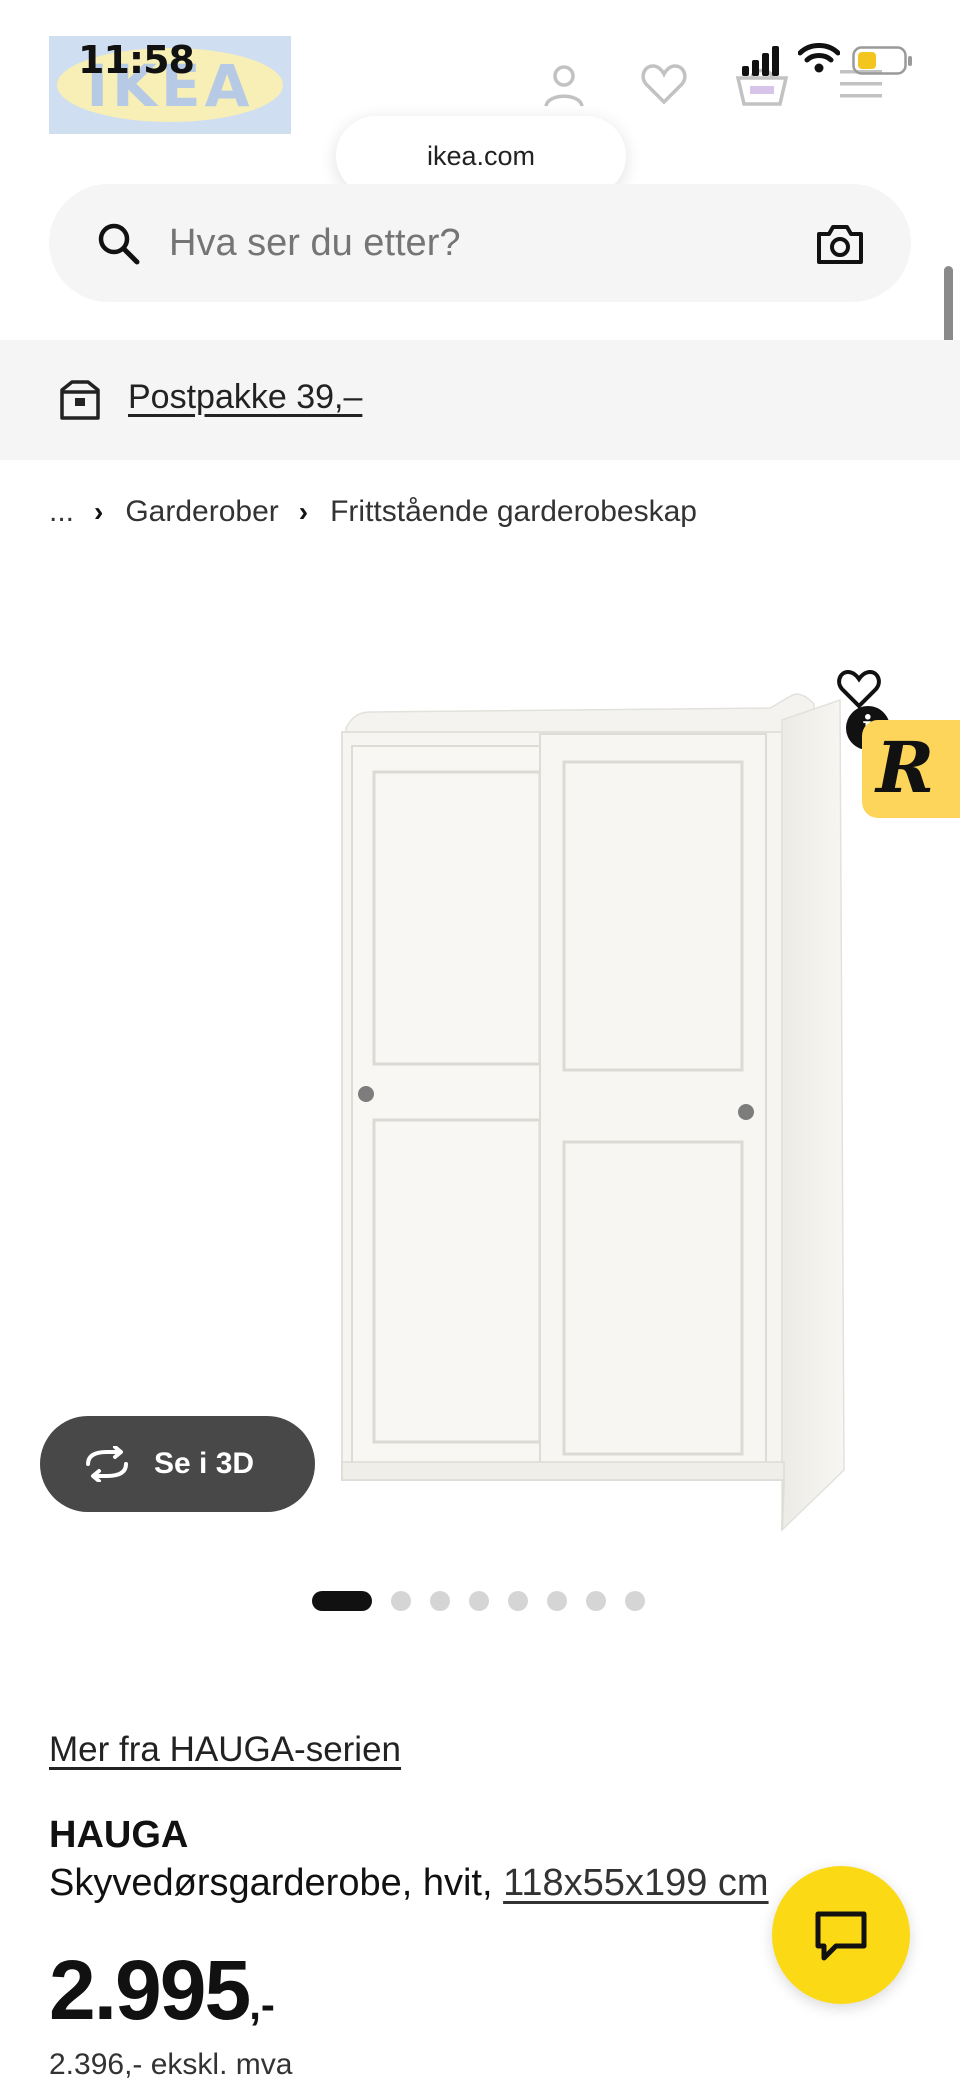 The image size is (960, 2078). What do you see at coordinates (119, 1835) in the screenshot?
I see `product-name: HAUGA` at bounding box center [119, 1835].